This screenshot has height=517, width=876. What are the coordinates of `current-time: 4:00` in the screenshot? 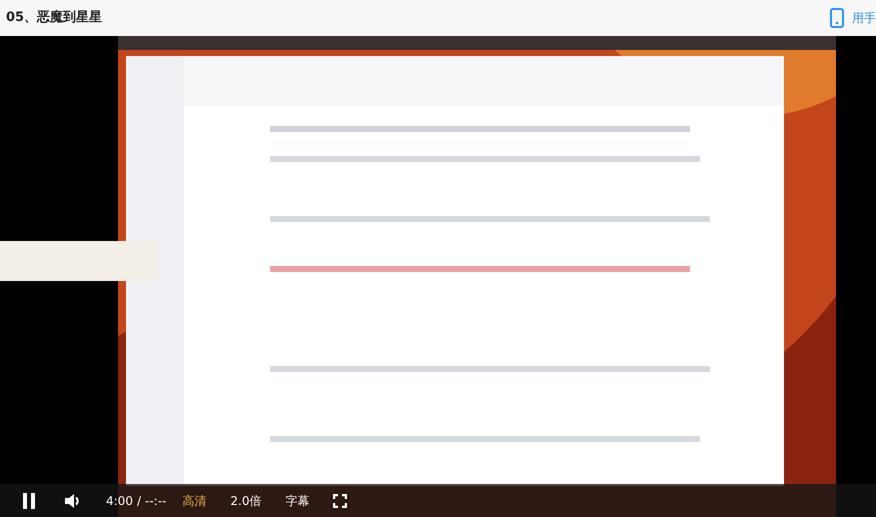 It's located at (119, 501).